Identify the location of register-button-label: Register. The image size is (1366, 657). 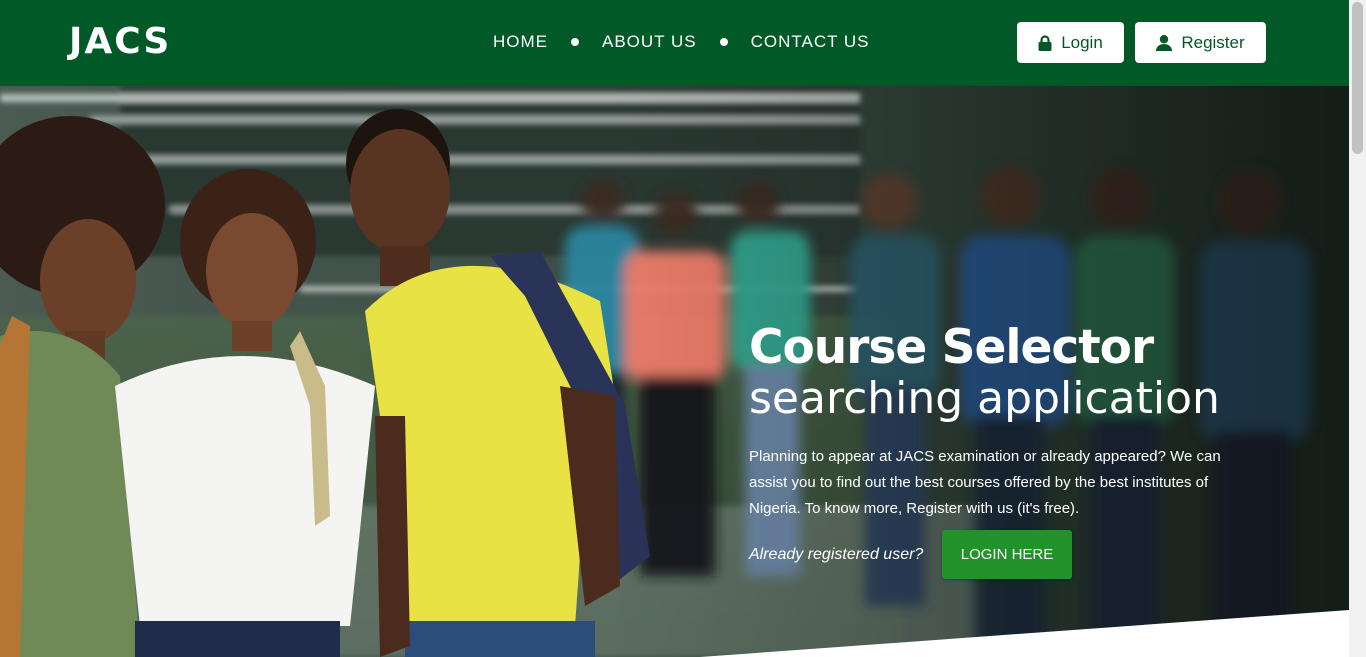
(1213, 42).